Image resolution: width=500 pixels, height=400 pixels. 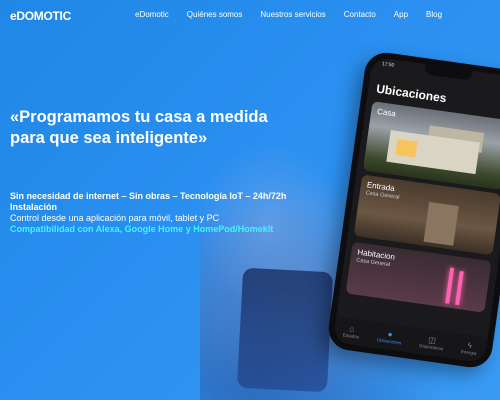 What do you see at coordinates (406, 148) in the screenshot?
I see `house-window` at bounding box center [406, 148].